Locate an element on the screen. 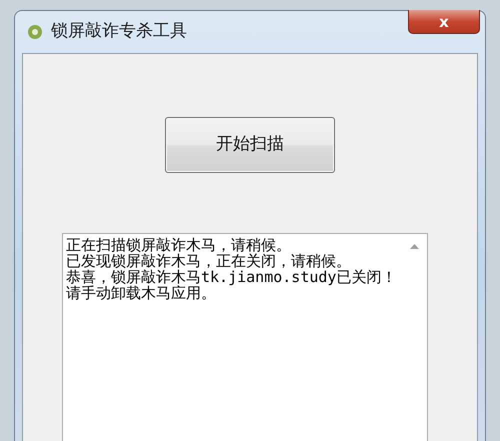  scan-button: 开始扫描 is located at coordinates (250, 145).